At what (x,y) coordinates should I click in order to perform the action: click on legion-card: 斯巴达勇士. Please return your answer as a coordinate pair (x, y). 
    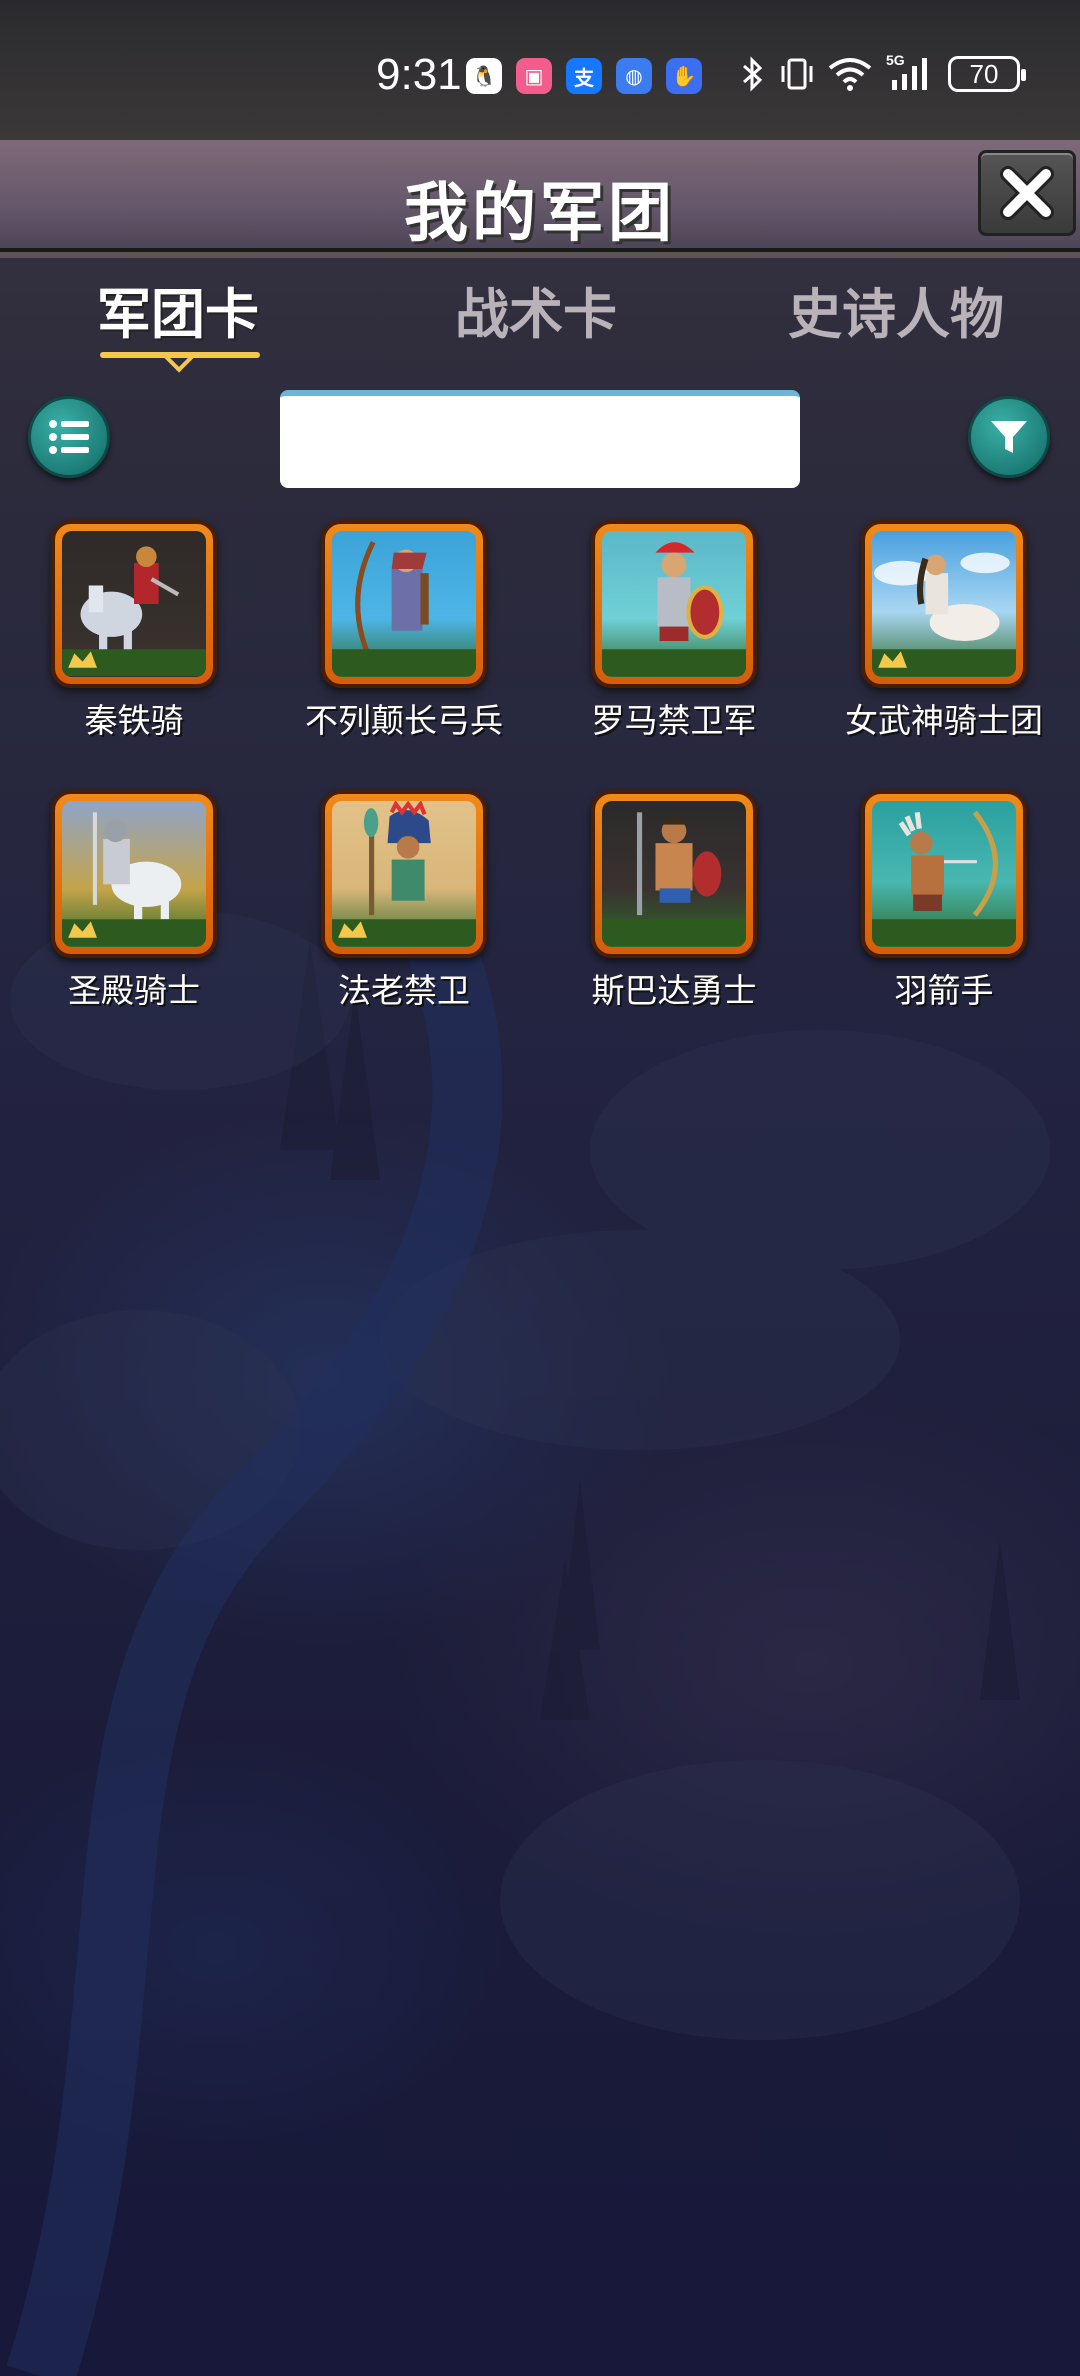
    Looking at the image, I should click on (674, 901).